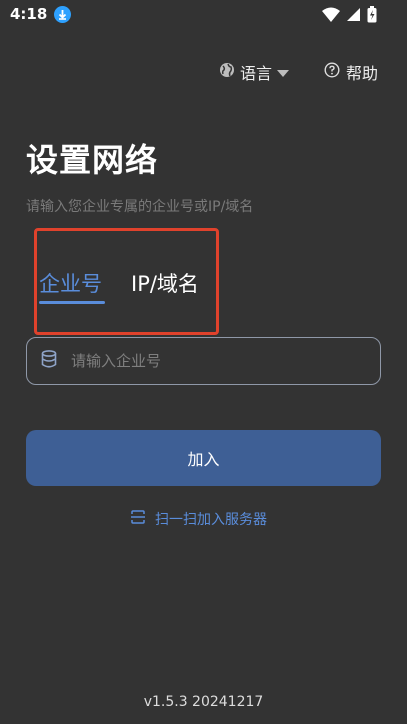 The width and height of the screenshot is (407, 724). Describe the element at coordinates (211, 520) in the screenshot. I see `scan-to-join-label: 扫一扫加入服务器` at that location.